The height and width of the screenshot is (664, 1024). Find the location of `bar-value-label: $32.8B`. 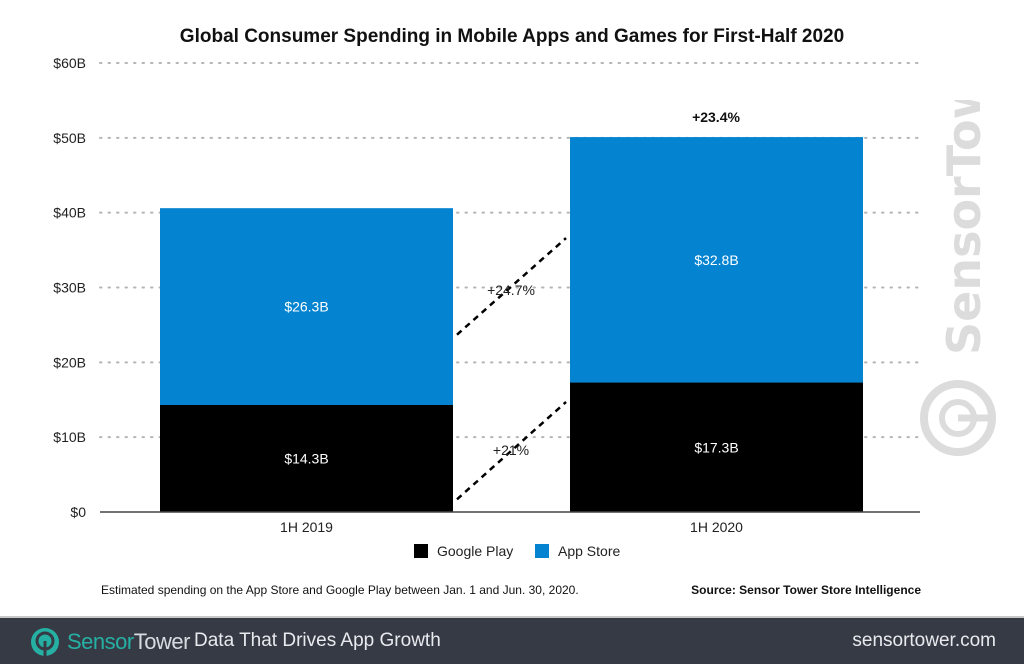

bar-value-label: $32.8B is located at coordinates (716, 260).